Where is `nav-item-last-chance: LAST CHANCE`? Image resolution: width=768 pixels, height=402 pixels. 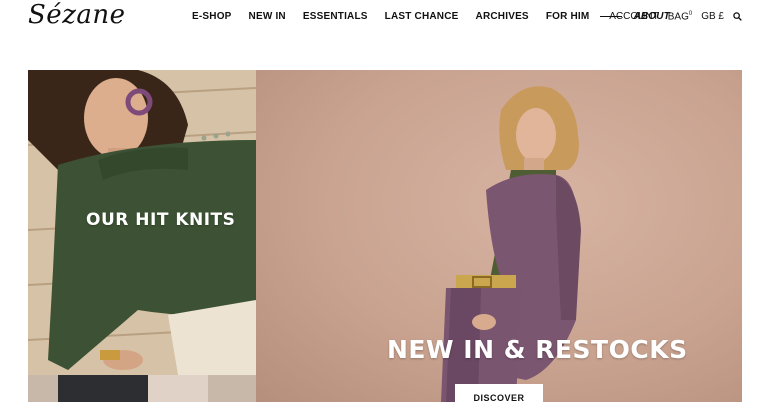 nav-item-last-chance: LAST CHANCE is located at coordinates (422, 16).